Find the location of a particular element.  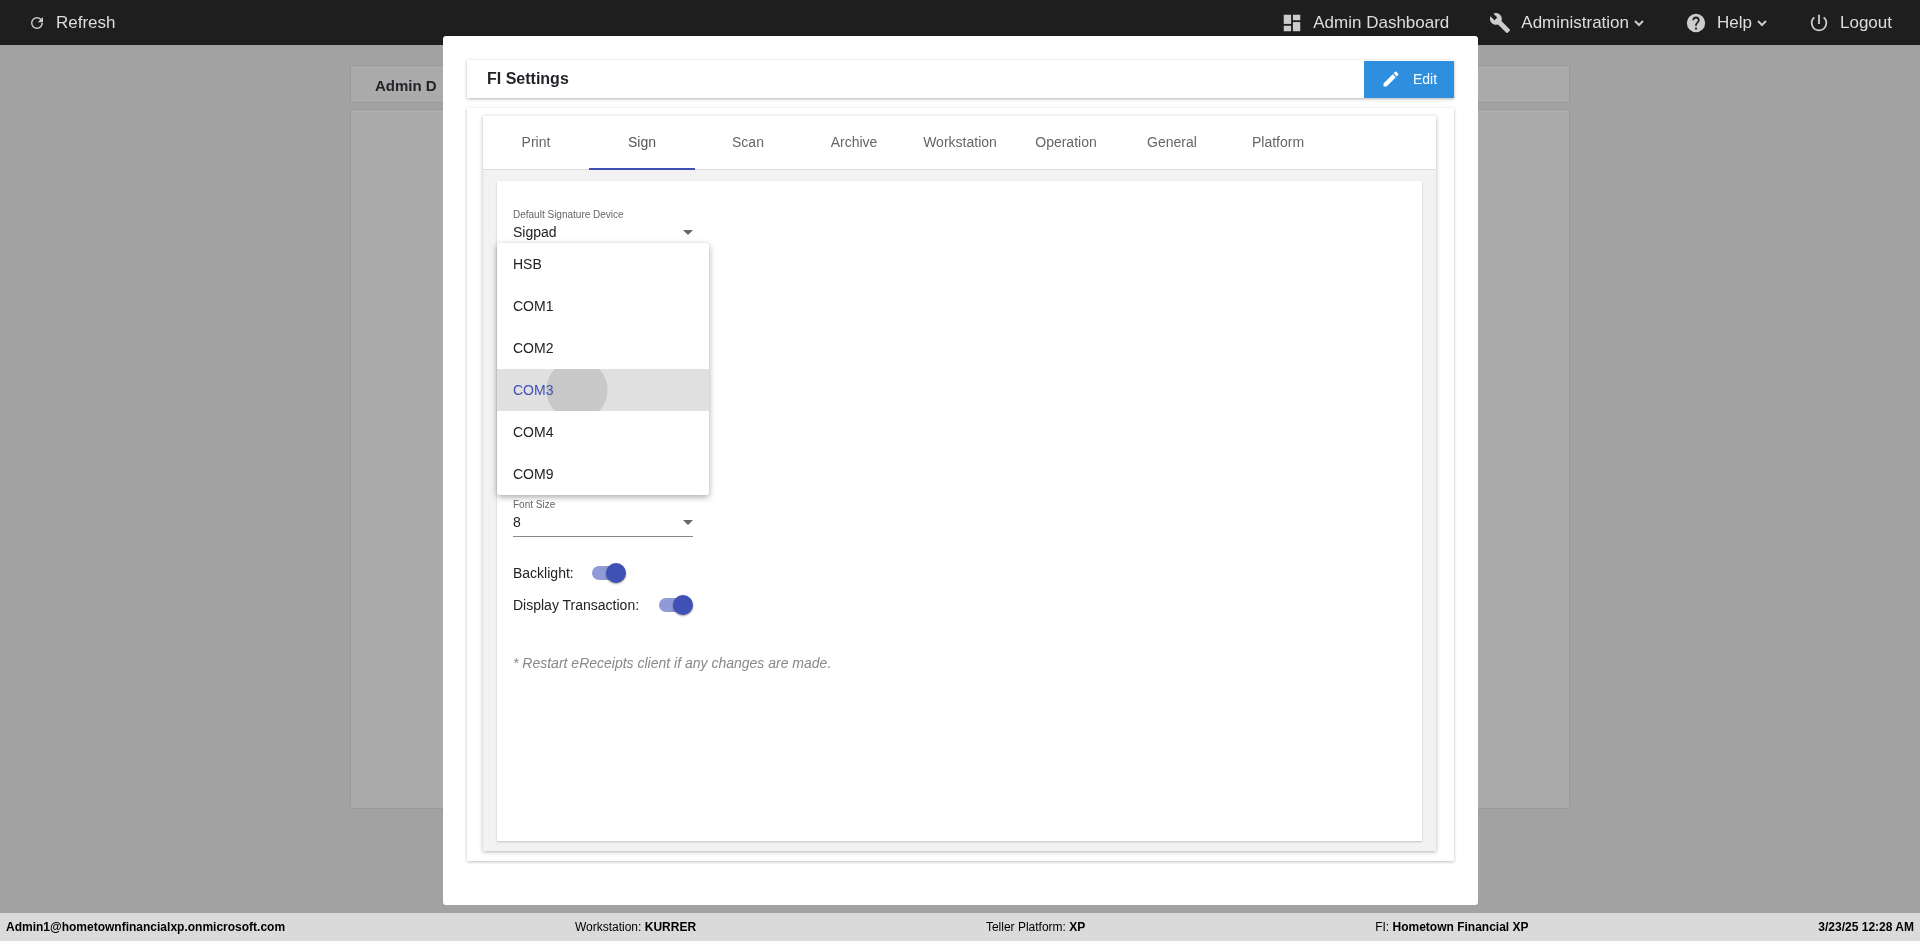

help-icon is located at coordinates (1696, 22).